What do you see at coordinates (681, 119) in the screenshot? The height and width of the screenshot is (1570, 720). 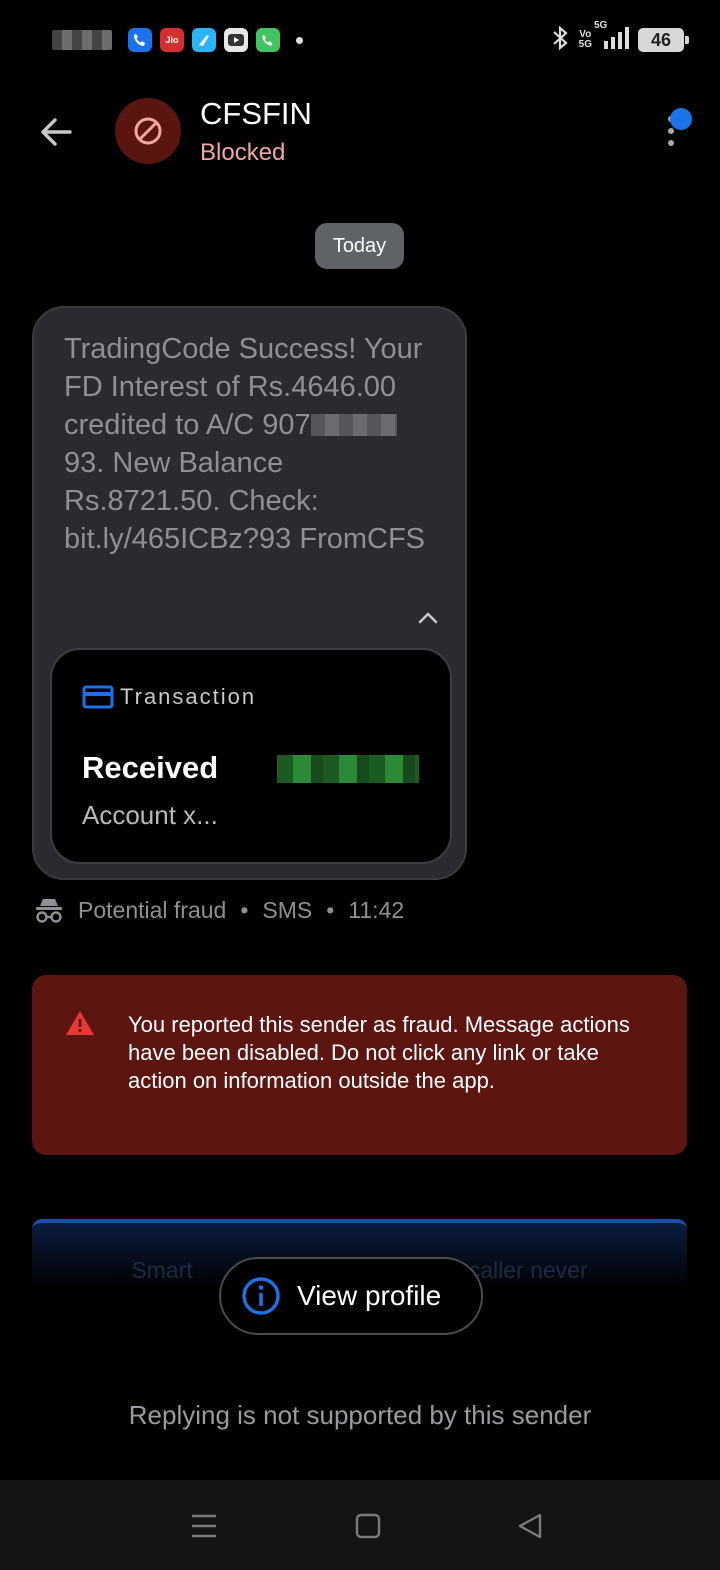 I see `notification-badge` at bounding box center [681, 119].